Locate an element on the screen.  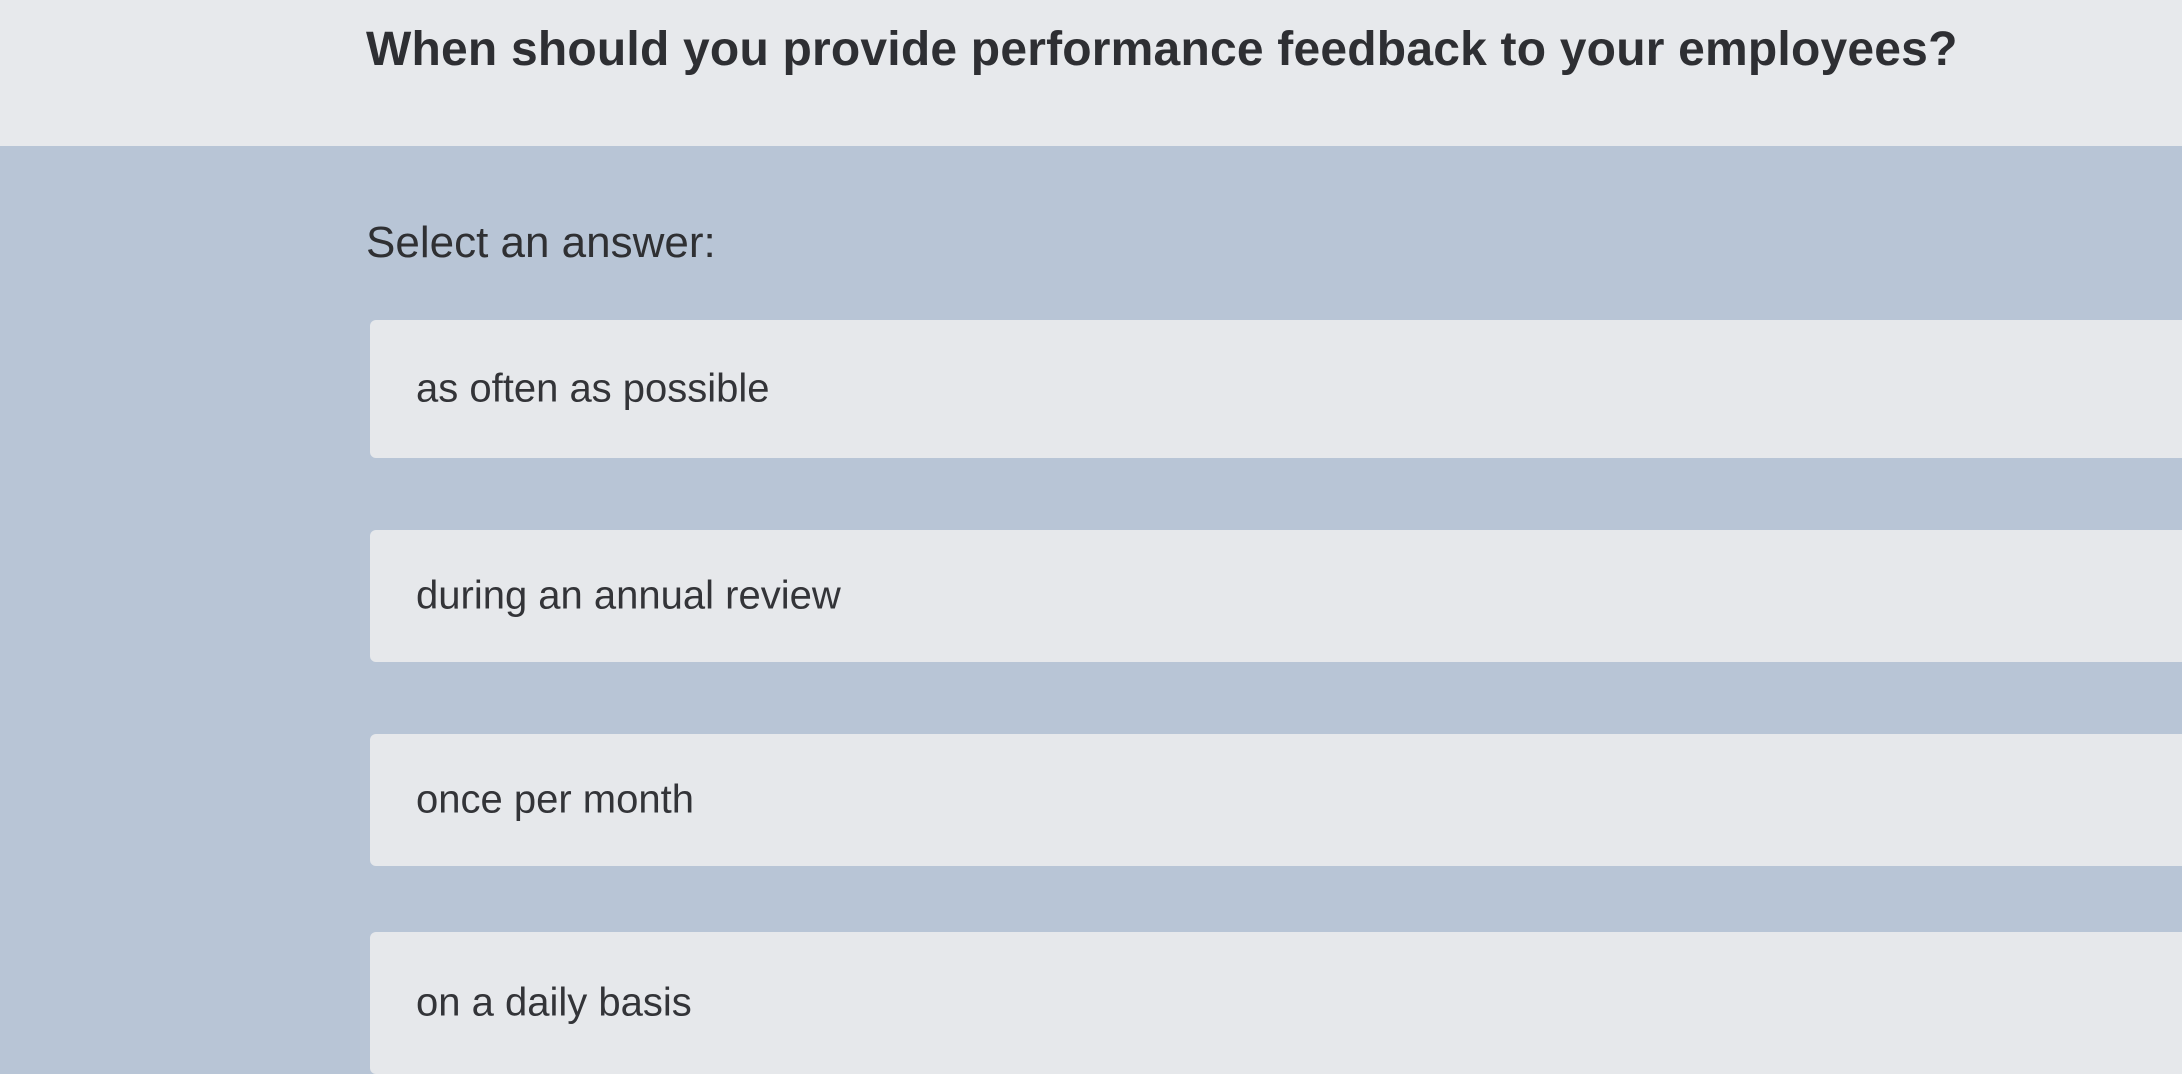
answer-option-3: once per month is located at coordinates (1276, 800).